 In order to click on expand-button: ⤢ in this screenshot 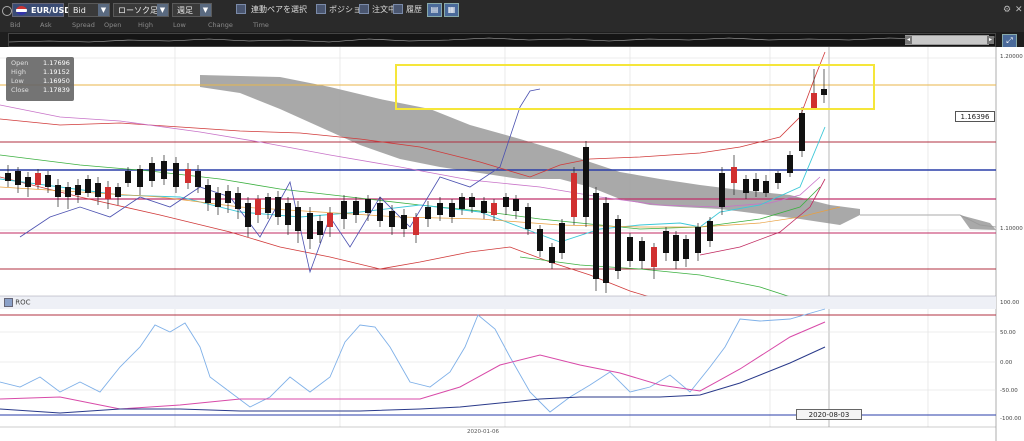, I will do `click(1009, 41)`.